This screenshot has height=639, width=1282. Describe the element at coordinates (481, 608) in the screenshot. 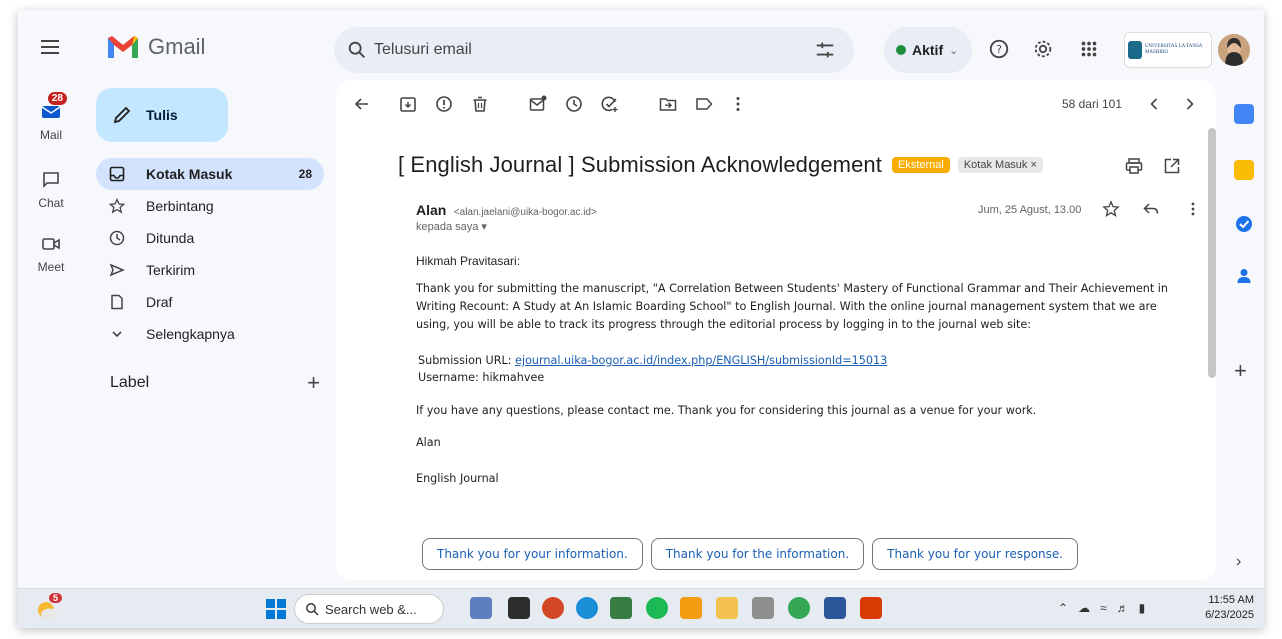

I see `landscape-app-icon` at that location.